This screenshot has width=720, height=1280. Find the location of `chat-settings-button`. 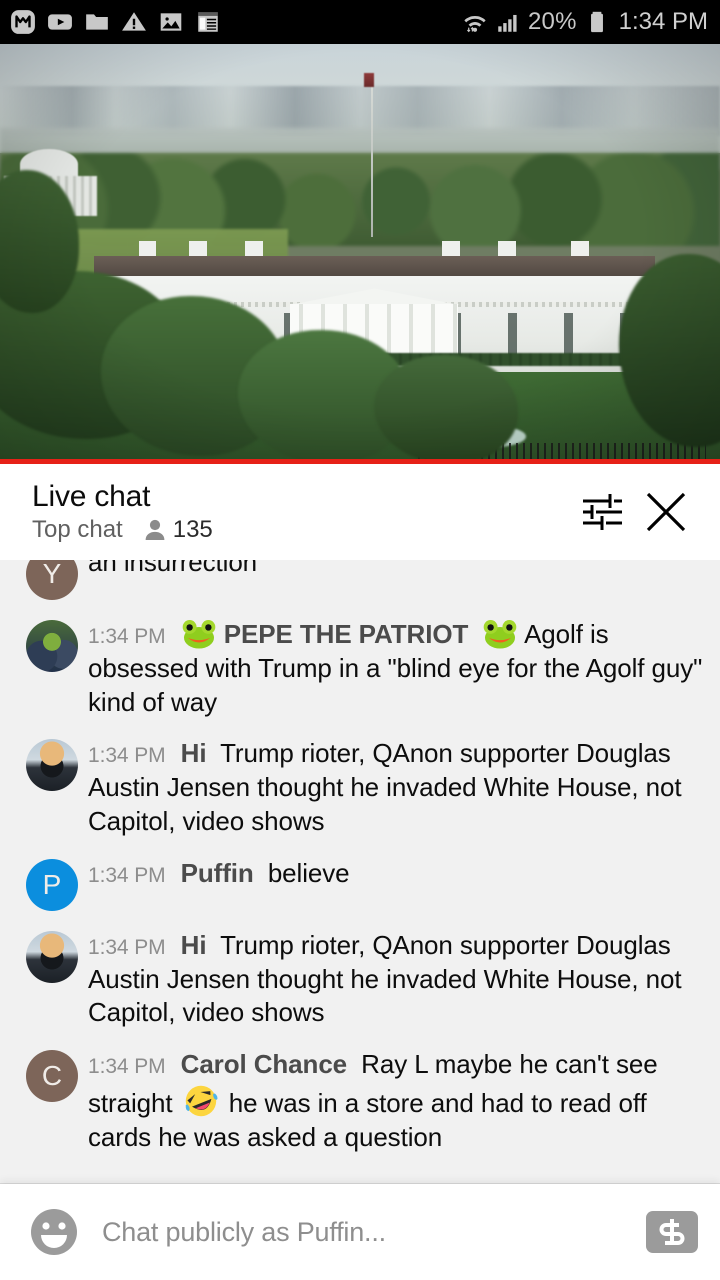

chat-settings-button is located at coordinates (602, 512).